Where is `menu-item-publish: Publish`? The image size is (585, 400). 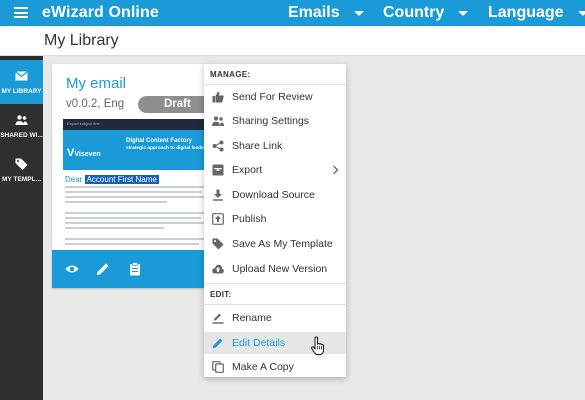 menu-item-publish: Publish is located at coordinates (275, 219).